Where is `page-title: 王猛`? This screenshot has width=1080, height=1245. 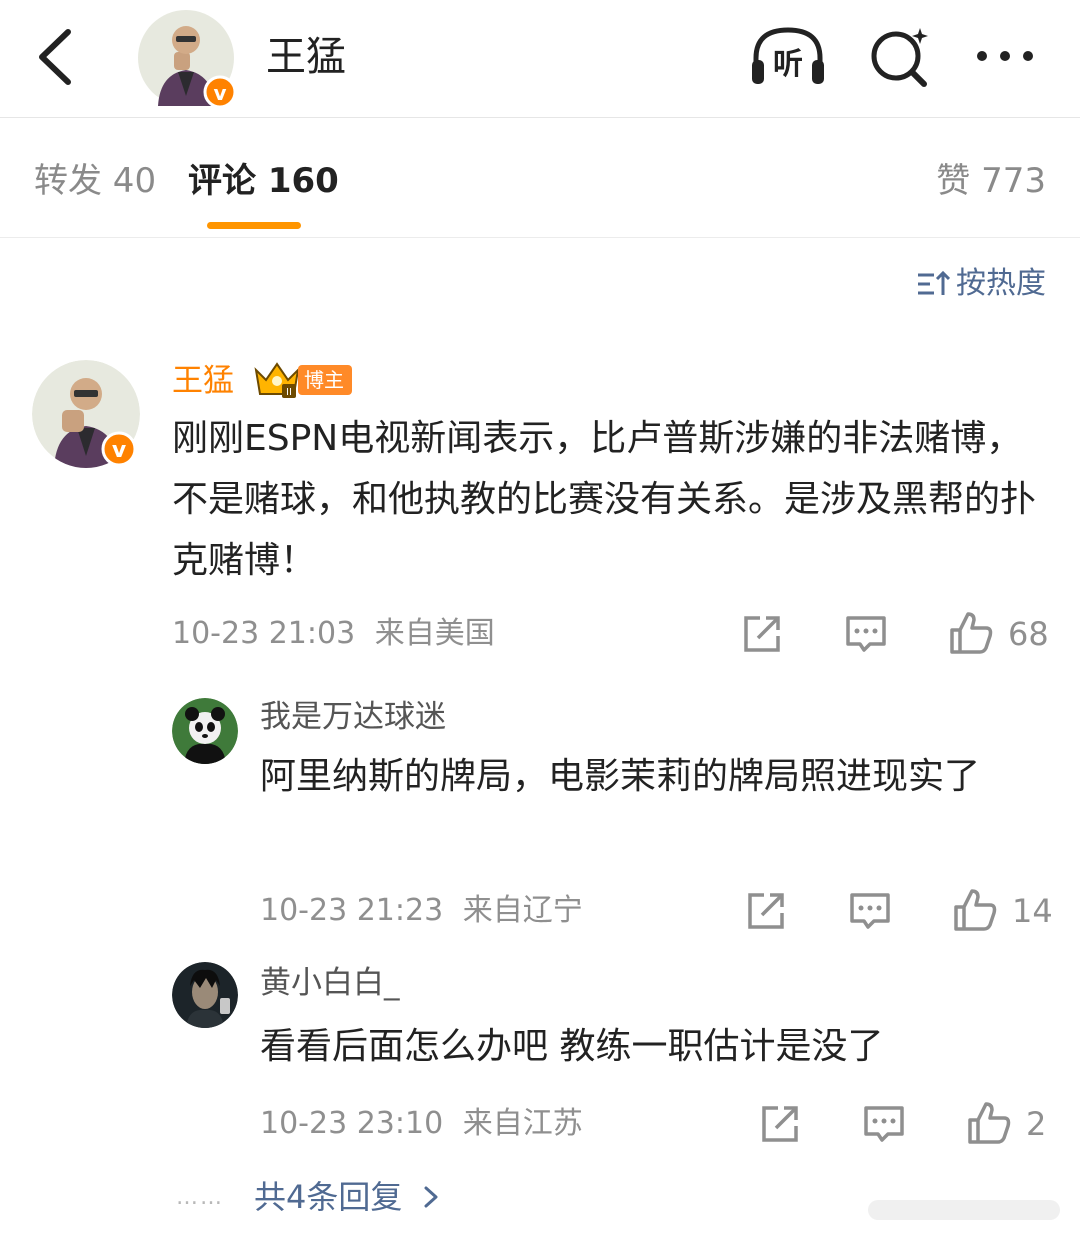 page-title: 王猛 is located at coordinates (306, 57).